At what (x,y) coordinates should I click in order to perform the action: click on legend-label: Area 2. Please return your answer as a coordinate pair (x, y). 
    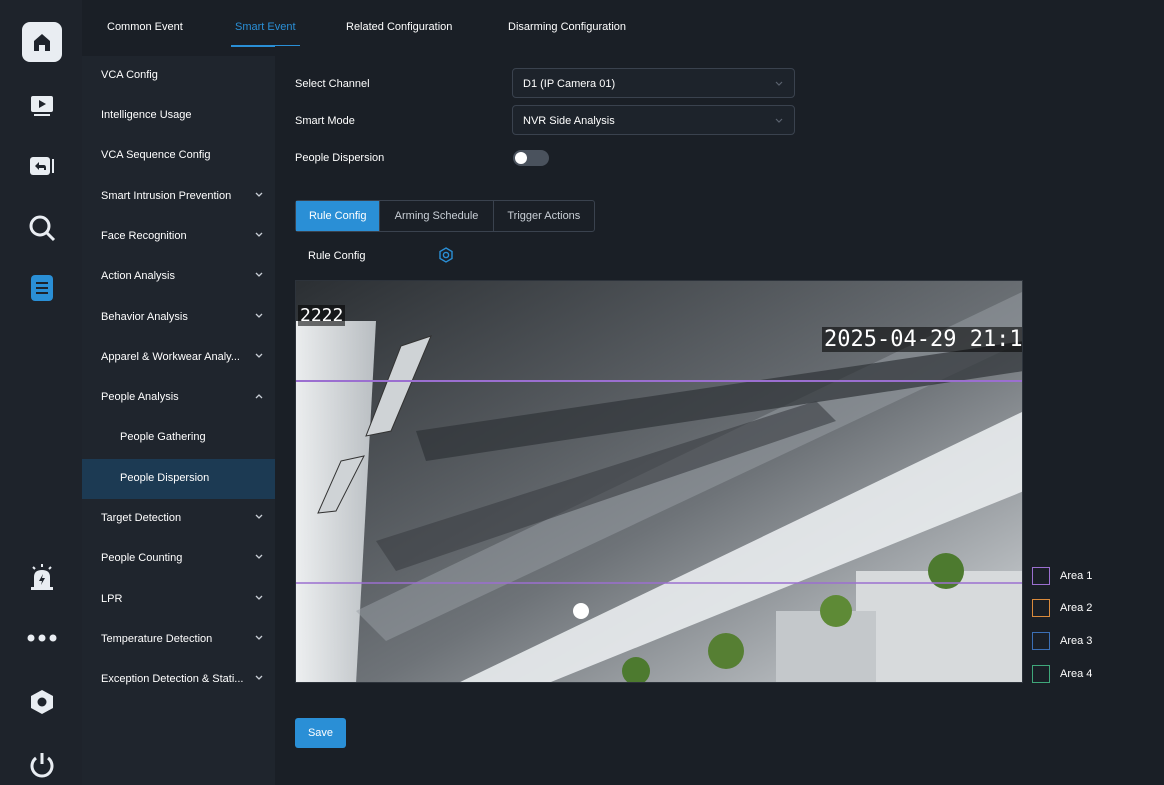
    Looking at the image, I should click on (1076, 608).